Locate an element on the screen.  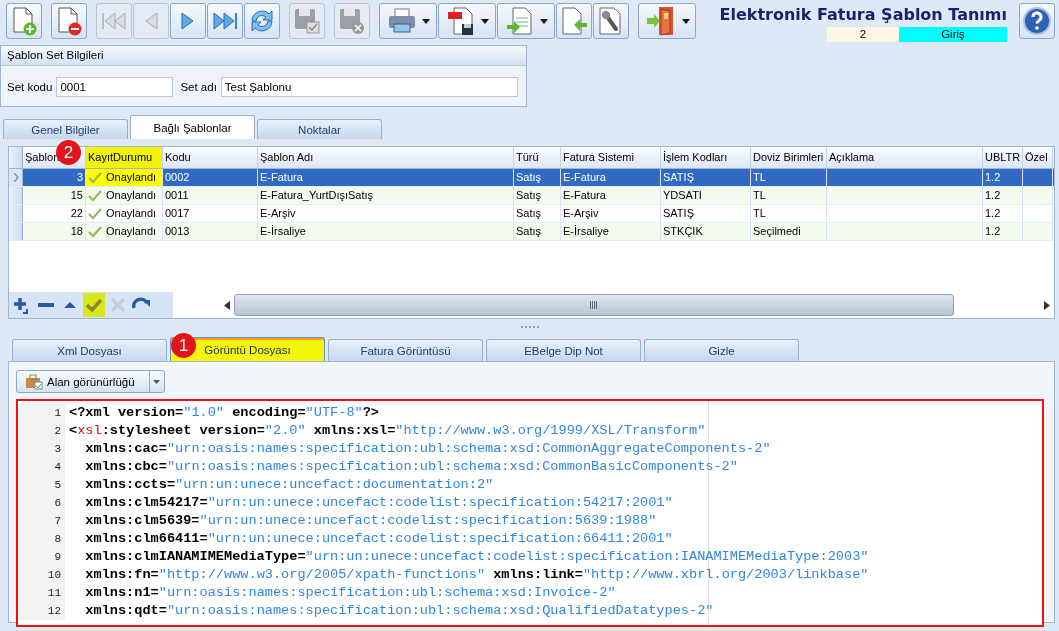
code-line: xmlns:cac="urn:oasis:names:specification:ubl:schema:xsd:CommonAggregateComponents-2" is located at coordinates (427, 449).